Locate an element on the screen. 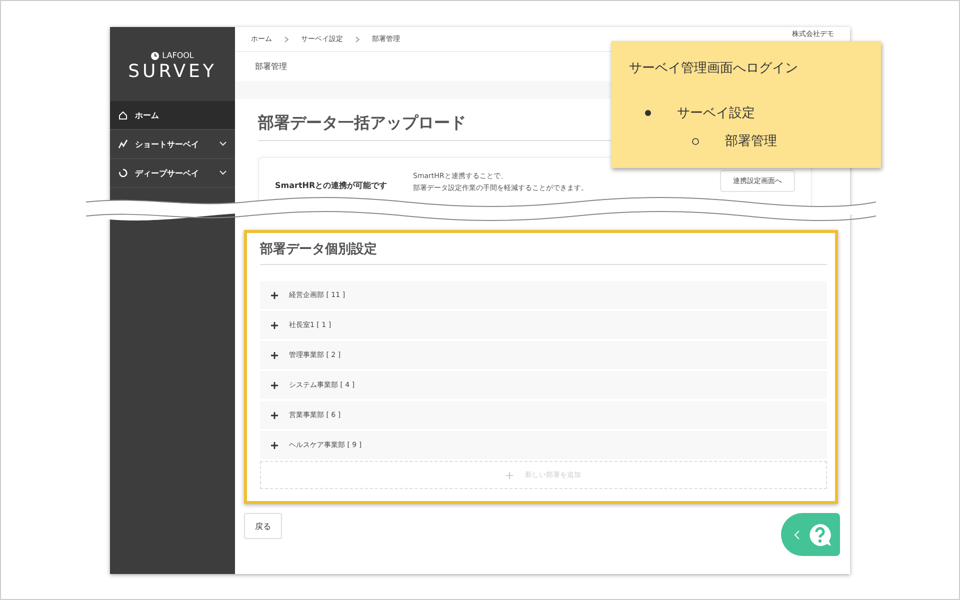  bullet-icon is located at coordinates (648, 113).